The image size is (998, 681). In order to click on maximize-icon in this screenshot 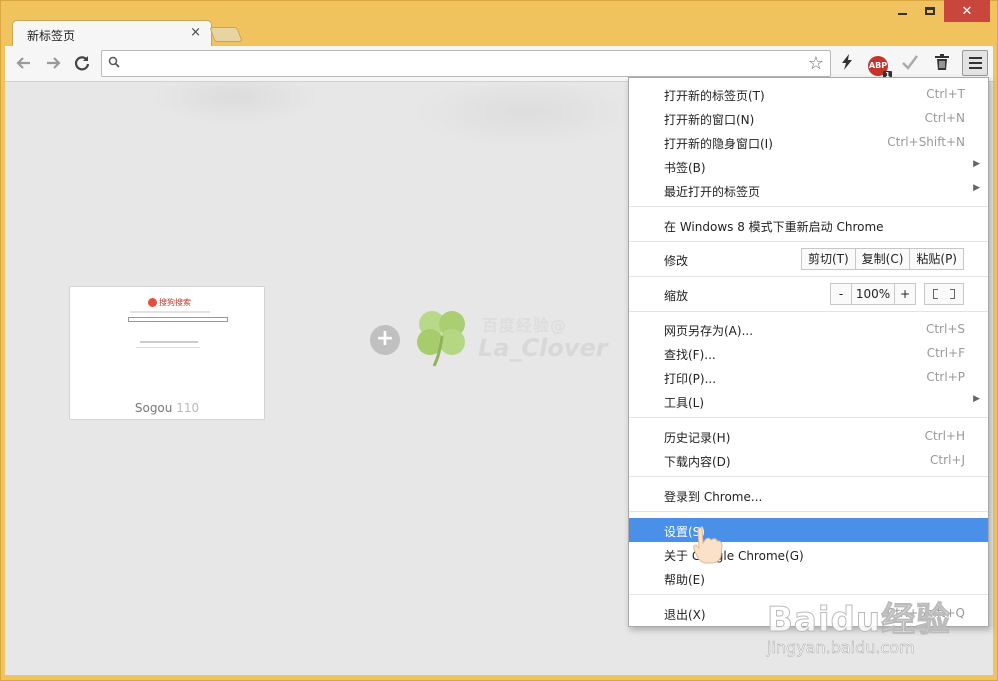, I will do `click(930, 11)`.